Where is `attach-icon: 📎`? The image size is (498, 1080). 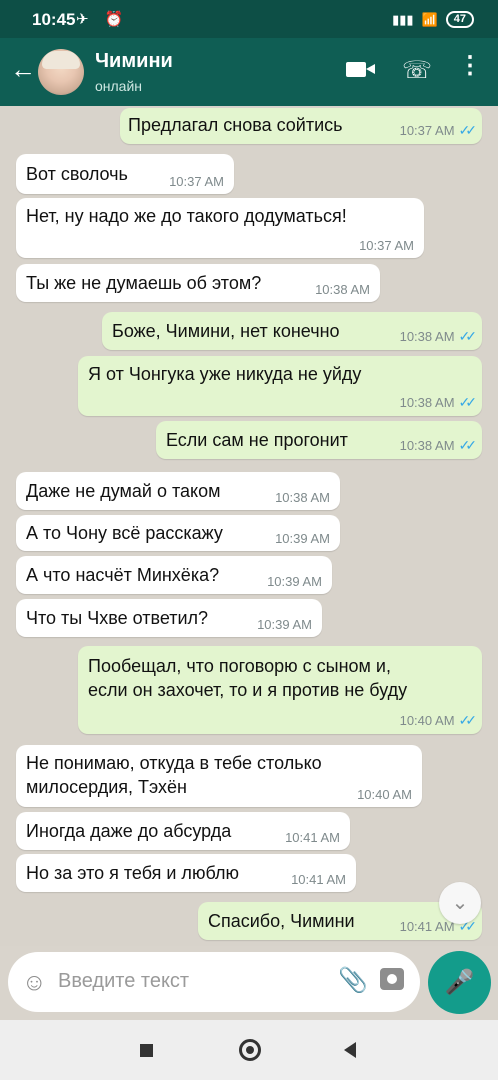 attach-icon: 📎 is located at coordinates (353, 980).